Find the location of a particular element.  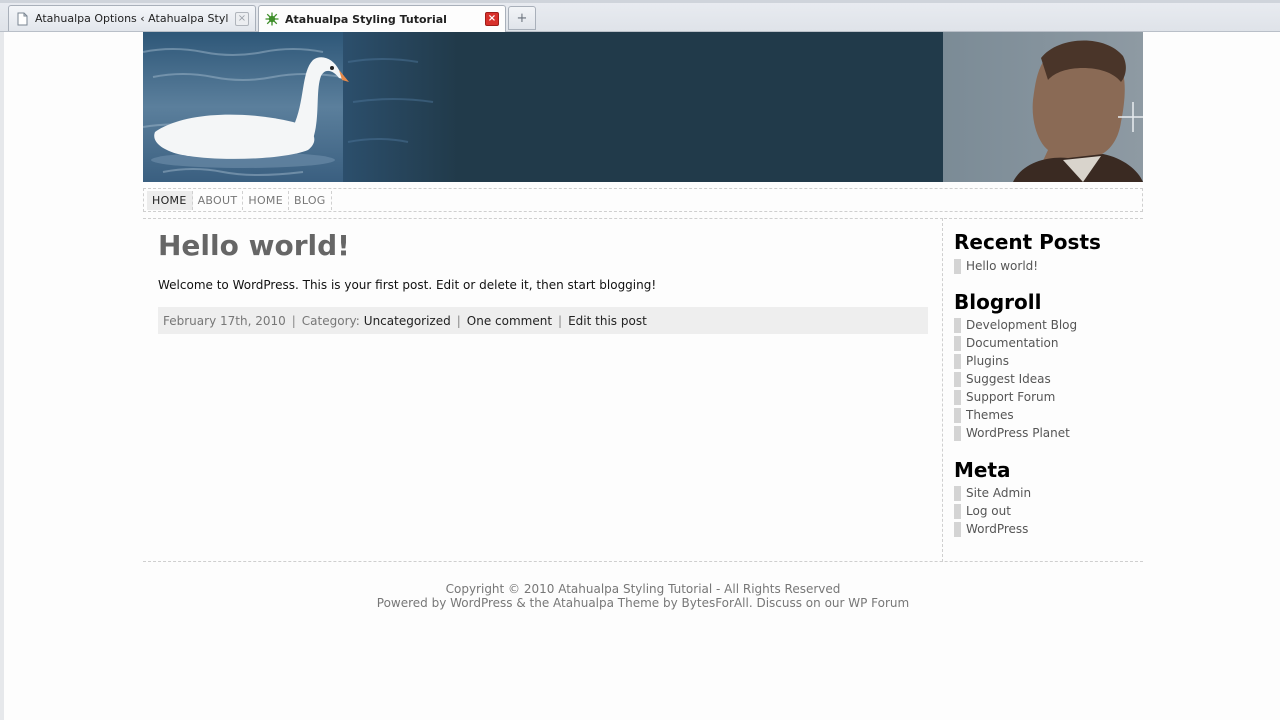

list-item: Log out is located at coordinates (992, 511).